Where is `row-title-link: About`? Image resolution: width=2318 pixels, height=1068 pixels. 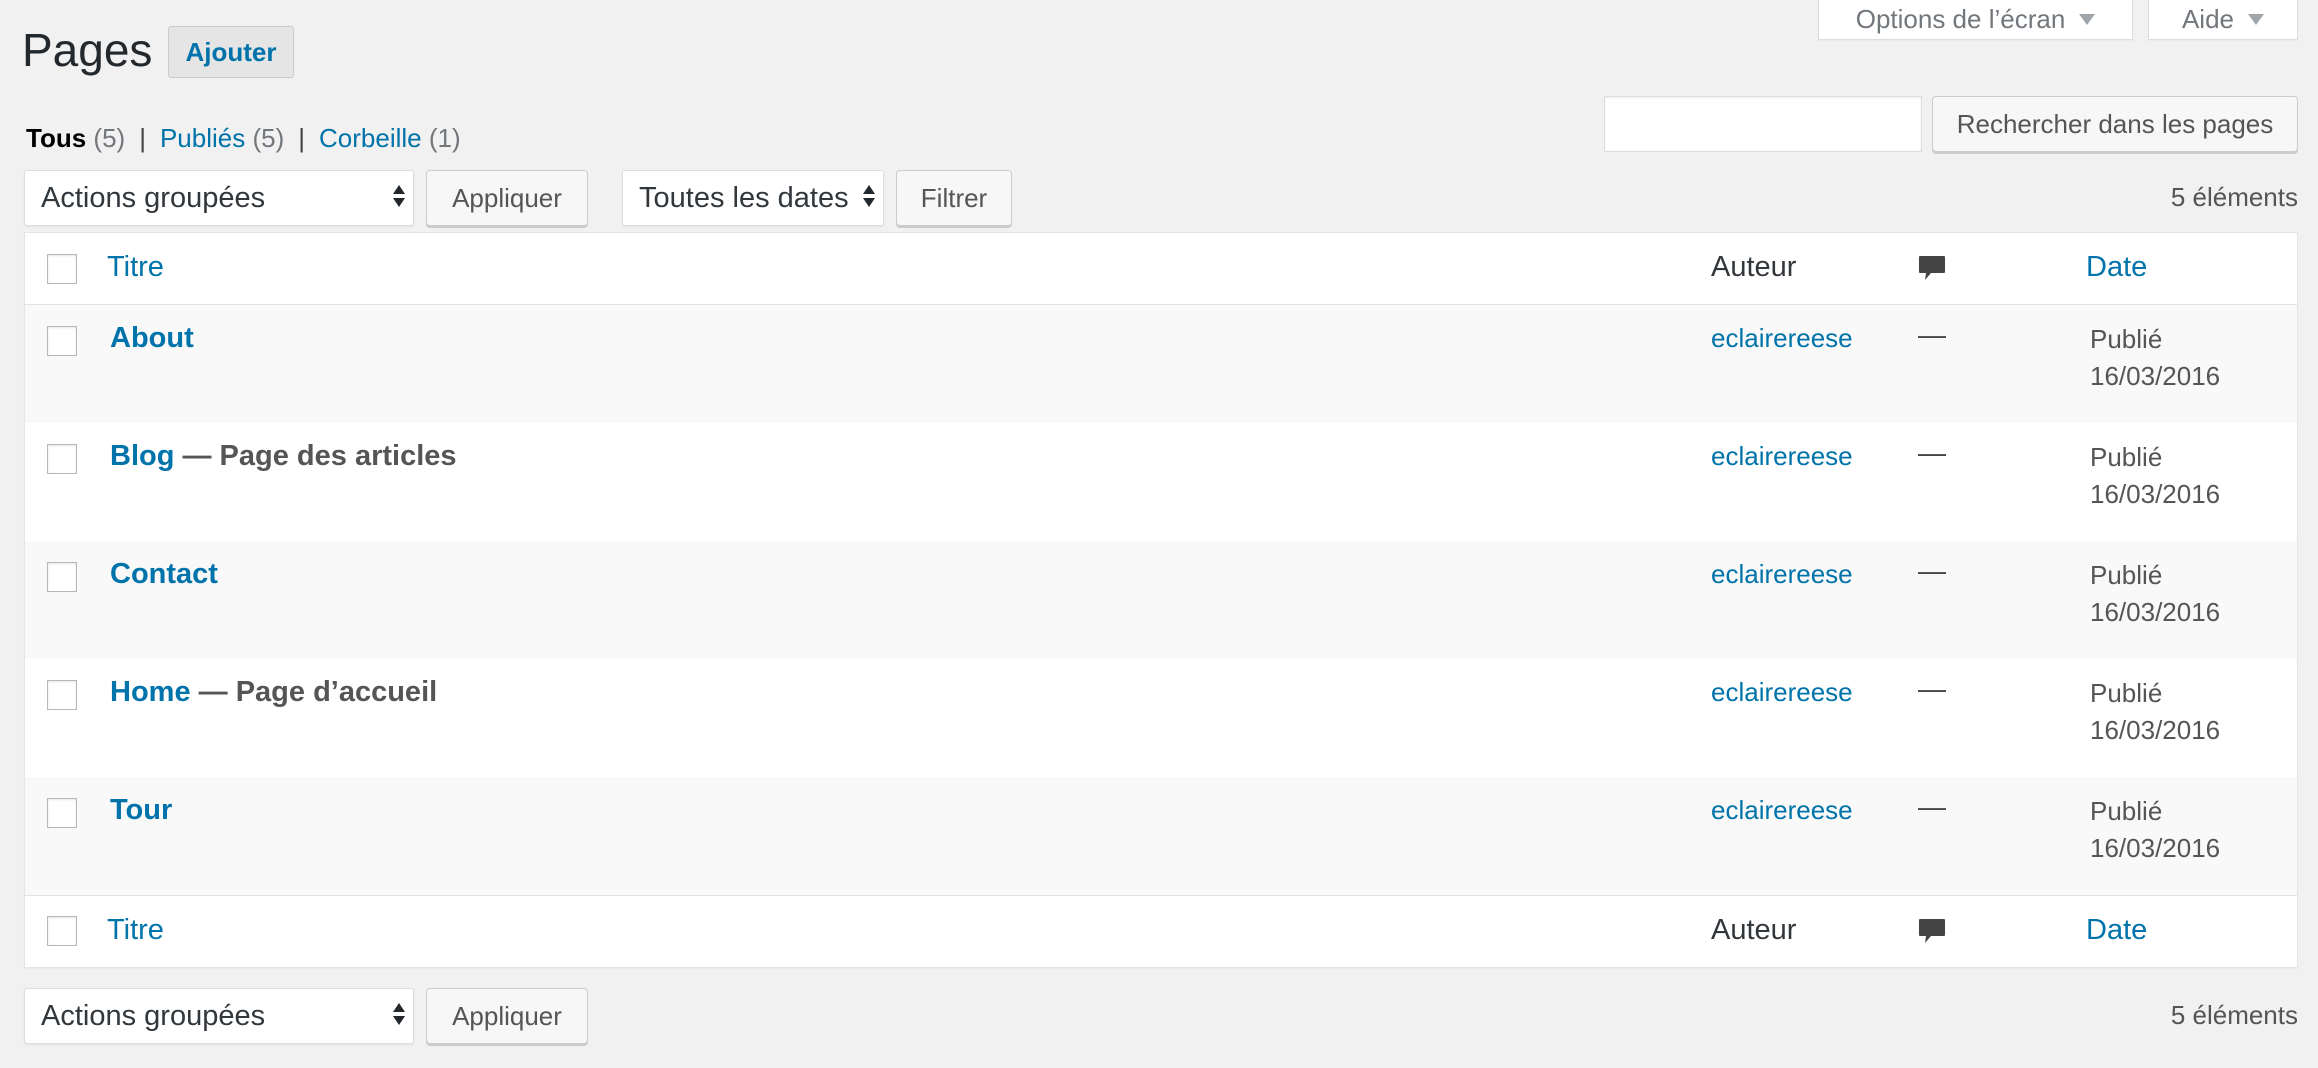
row-title-link: About is located at coordinates (152, 338).